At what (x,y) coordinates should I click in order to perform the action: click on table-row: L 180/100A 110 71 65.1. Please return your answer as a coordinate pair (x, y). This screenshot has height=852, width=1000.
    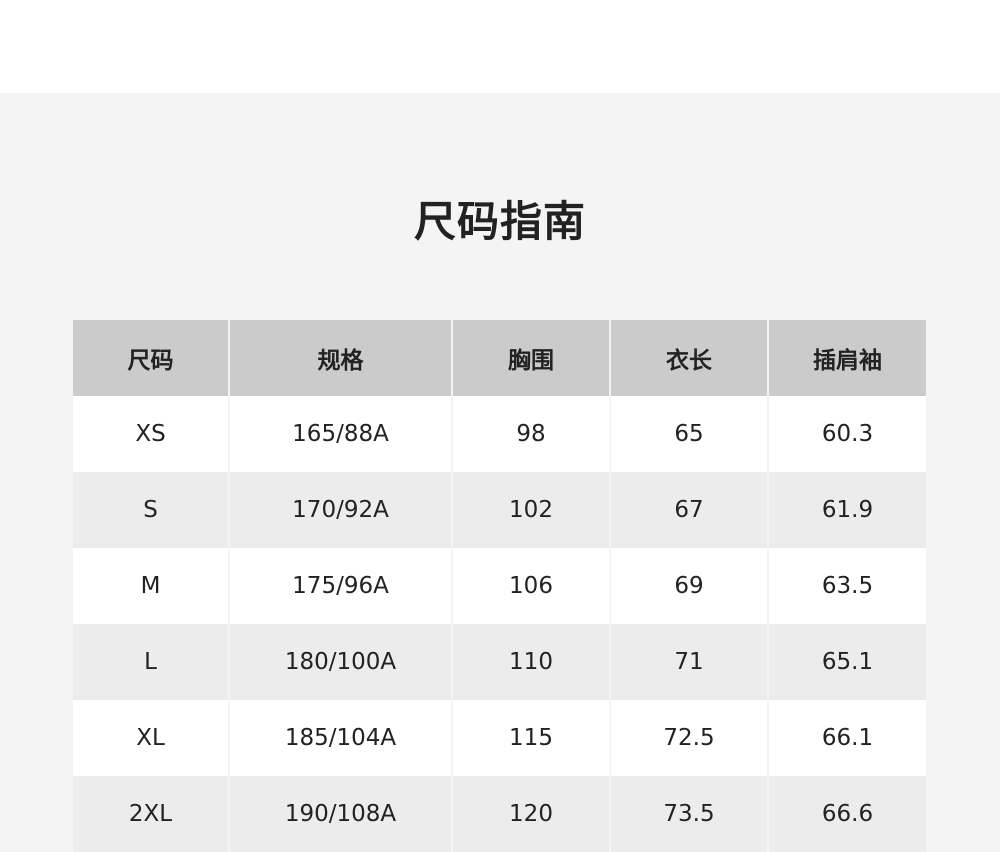
    Looking at the image, I should click on (499, 662).